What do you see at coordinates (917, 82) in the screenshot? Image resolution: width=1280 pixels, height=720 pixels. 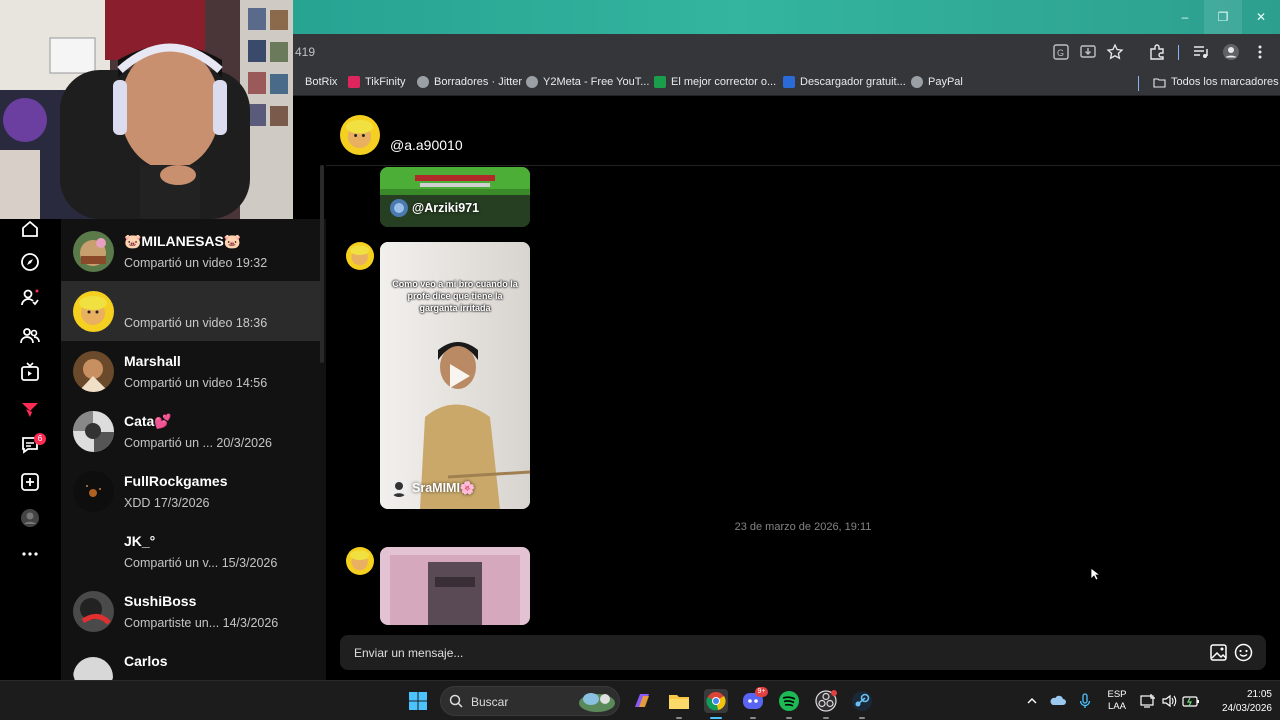 I see `globe-icon` at bounding box center [917, 82].